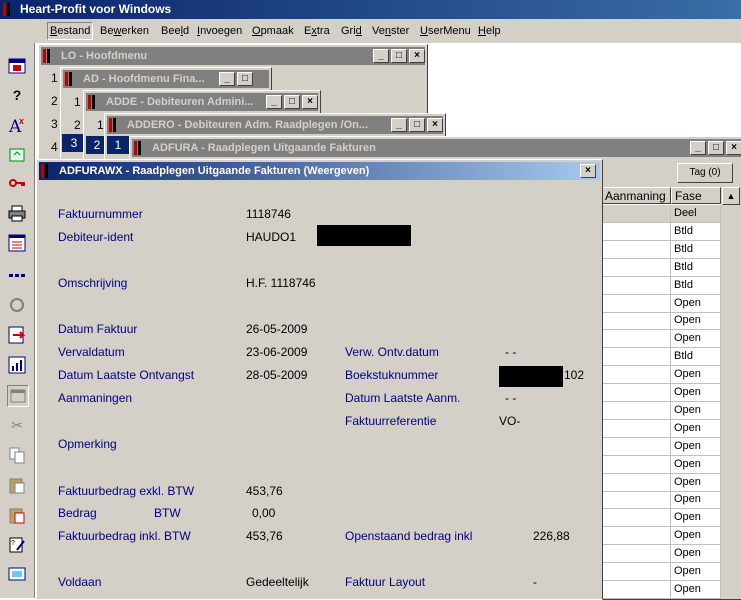  Describe the element at coordinates (17, 213) in the screenshot. I see `printer-icon` at that location.